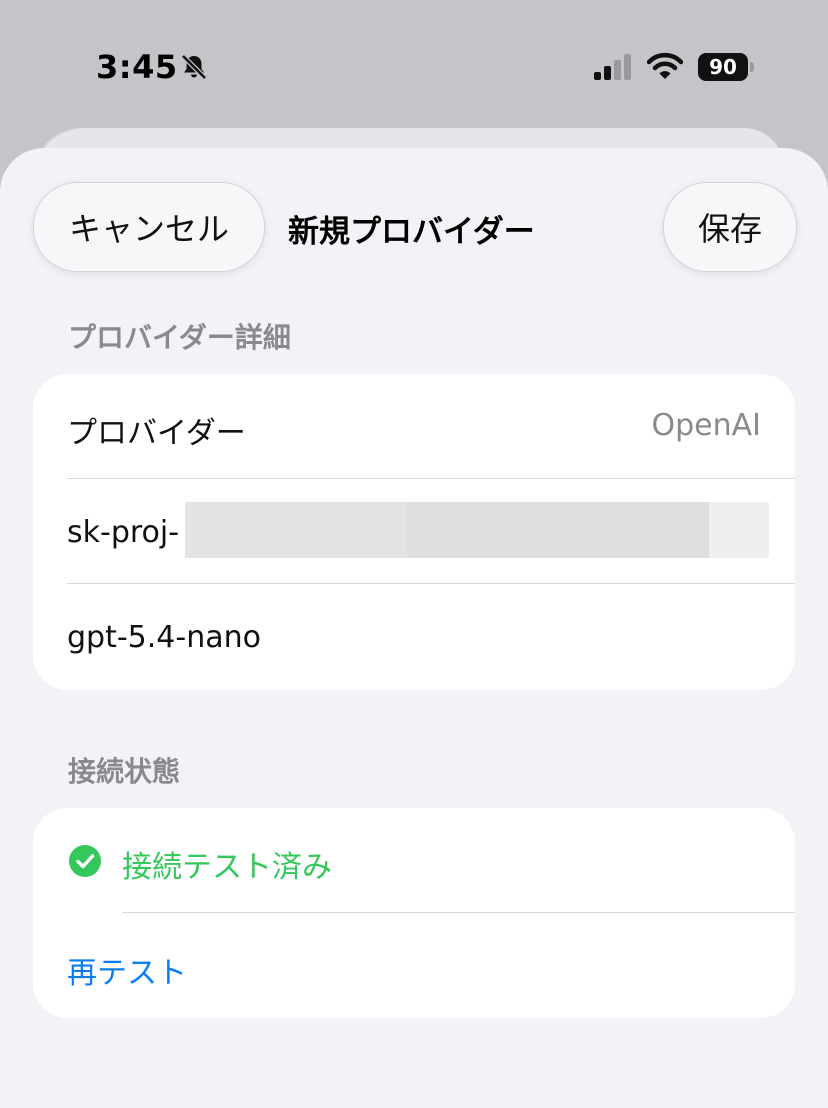 The width and height of the screenshot is (828, 1108). I want to click on api-key-field: sk-proj-, so click(123, 532).